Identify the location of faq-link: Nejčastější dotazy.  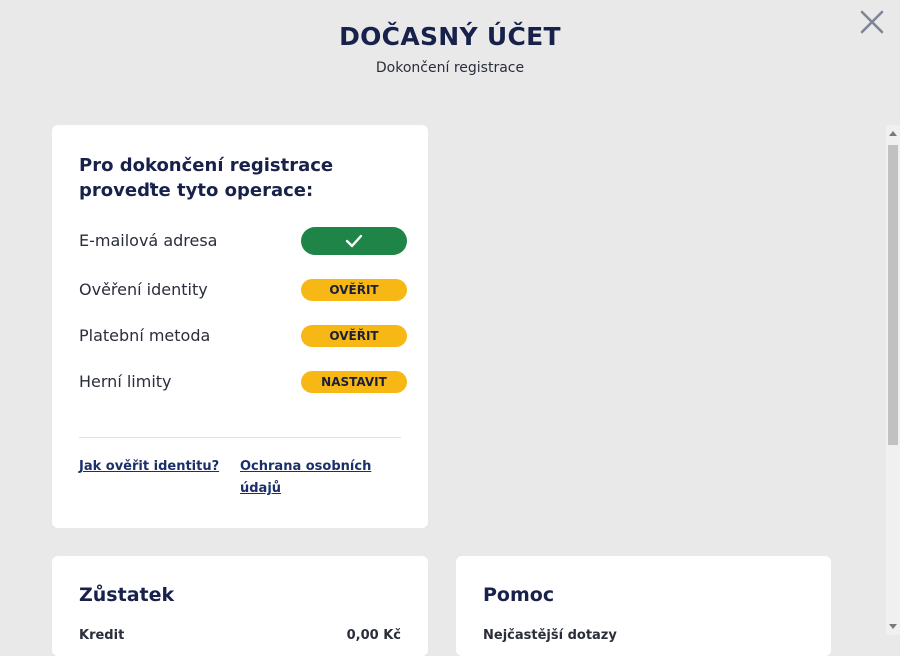
(550, 635).